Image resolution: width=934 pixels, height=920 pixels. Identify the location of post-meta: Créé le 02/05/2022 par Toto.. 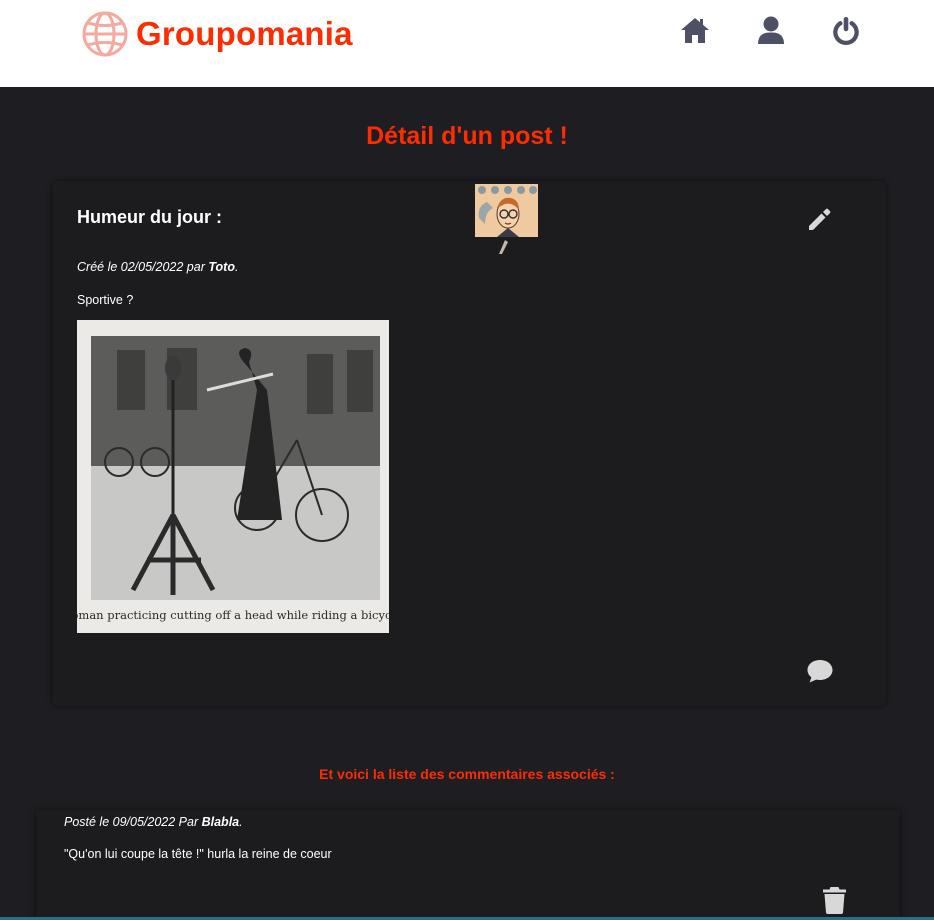
(157, 267).